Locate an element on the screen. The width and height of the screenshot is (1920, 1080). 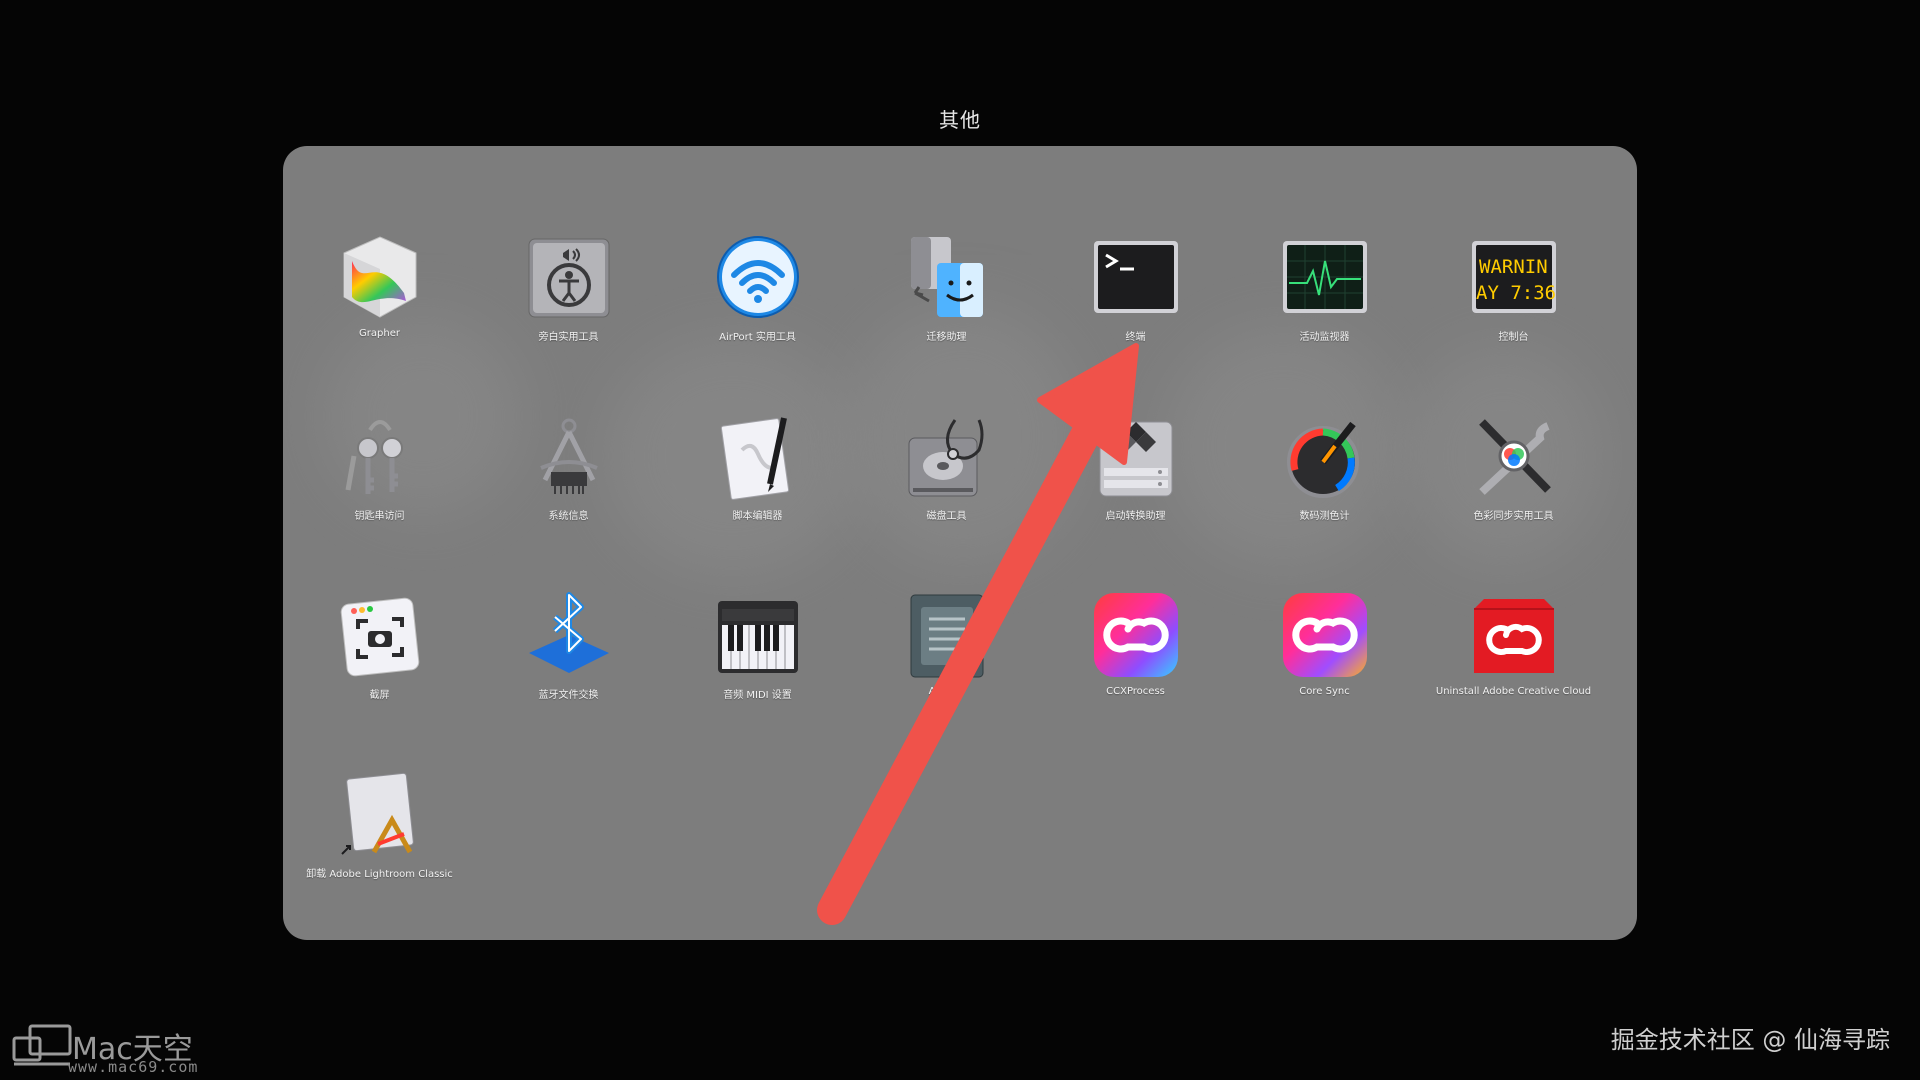
watermark-mac69: Mac天空 www.mac69.com is located at coordinates (122, 1050).